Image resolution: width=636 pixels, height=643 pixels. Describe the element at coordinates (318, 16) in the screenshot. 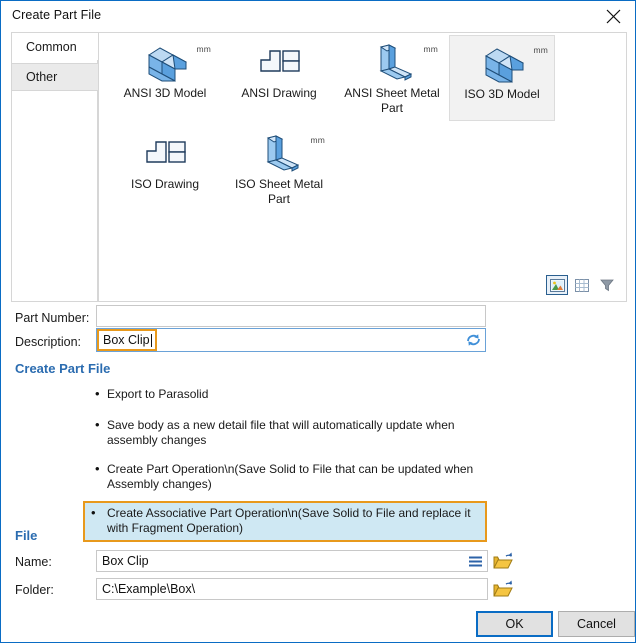

I see `title-bar: Create Part File` at that location.